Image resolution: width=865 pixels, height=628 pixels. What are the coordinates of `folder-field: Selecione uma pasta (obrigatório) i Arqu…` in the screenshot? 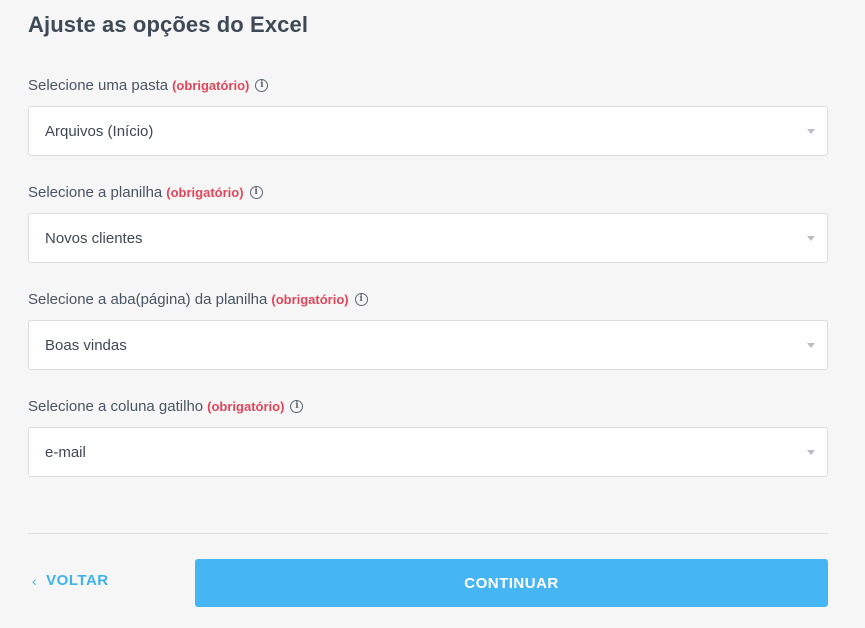 It's located at (428, 115).